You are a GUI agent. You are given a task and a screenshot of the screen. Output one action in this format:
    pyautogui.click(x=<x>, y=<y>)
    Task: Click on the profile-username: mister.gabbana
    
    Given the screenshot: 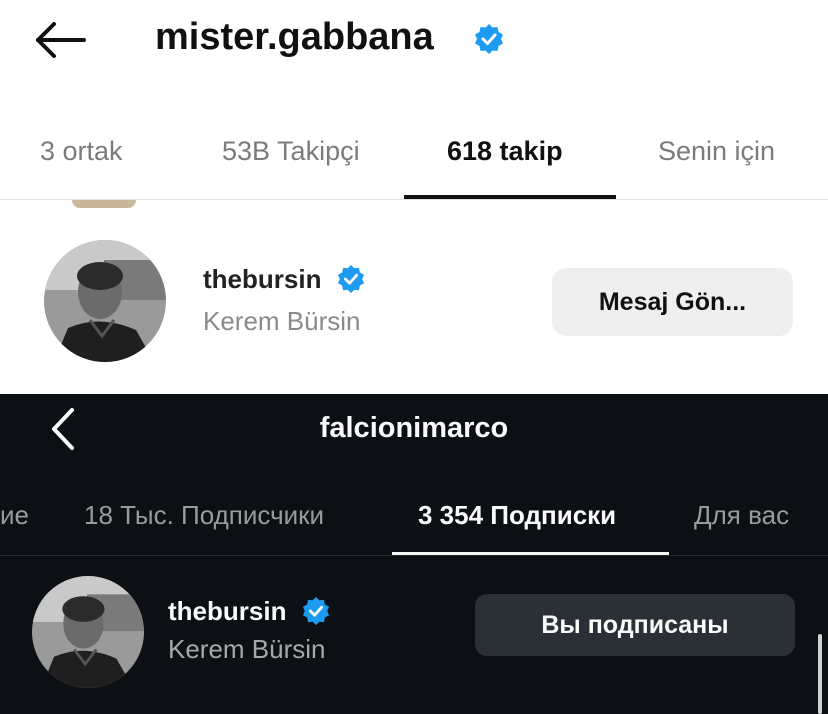 What is the action you would take?
    pyautogui.click(x=294, y=37)
    